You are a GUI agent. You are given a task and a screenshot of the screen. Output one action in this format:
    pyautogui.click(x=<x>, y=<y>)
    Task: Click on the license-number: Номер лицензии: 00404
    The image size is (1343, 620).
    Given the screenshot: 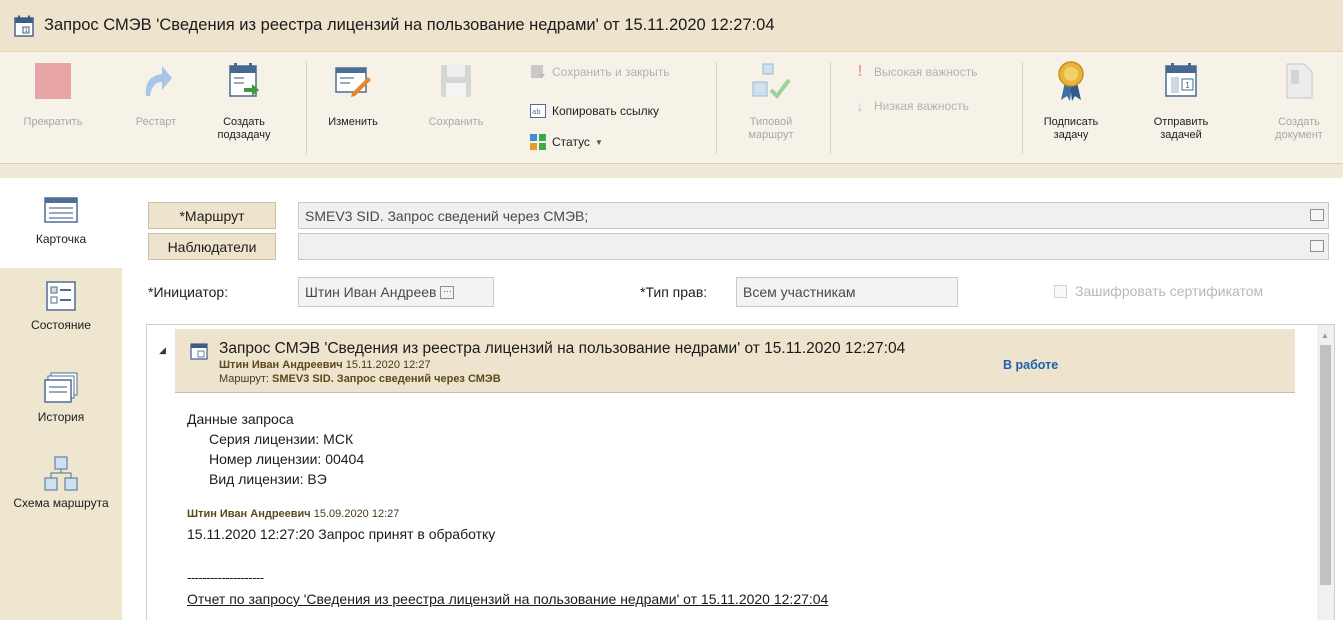 What is the action you would take?
    pyautogui.click(x=287, y=459)
    